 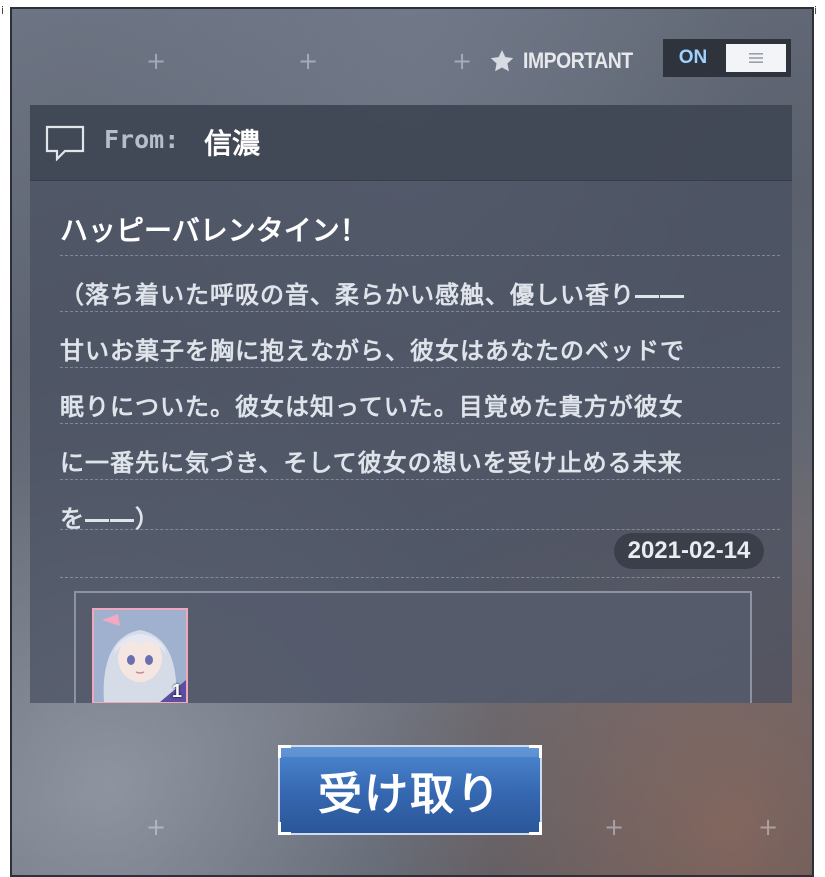 What do you see at coordinates (176, 691) in the screenshot?
I see `item-count: 1` at bounding box center [176, 691].